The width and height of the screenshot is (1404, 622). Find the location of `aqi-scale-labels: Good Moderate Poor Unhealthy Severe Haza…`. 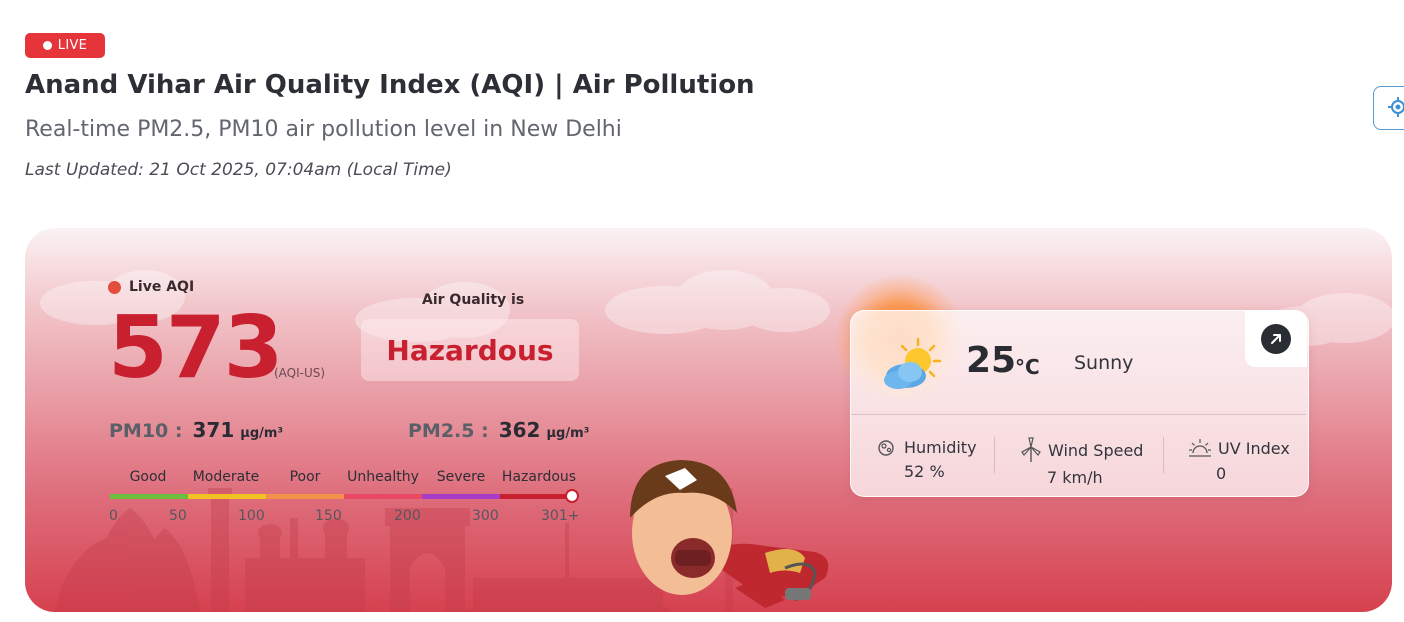

aqi-scale-labels: Good Moderate Poor Unhealthy Severe Haza… is located at coordinates (344, 479).